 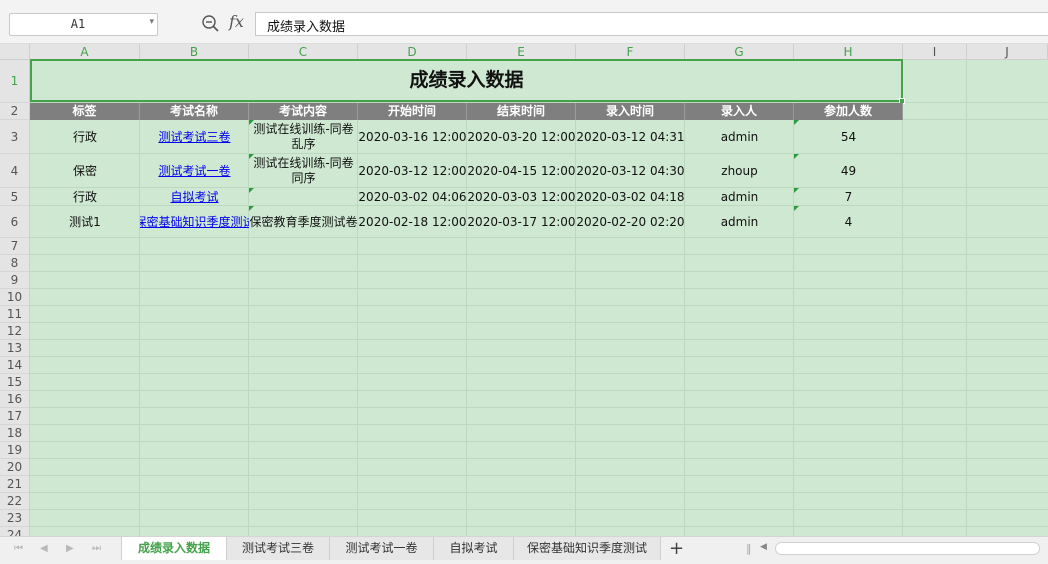 I want to click on row-header-1: 1, so click(x=15, y=81).